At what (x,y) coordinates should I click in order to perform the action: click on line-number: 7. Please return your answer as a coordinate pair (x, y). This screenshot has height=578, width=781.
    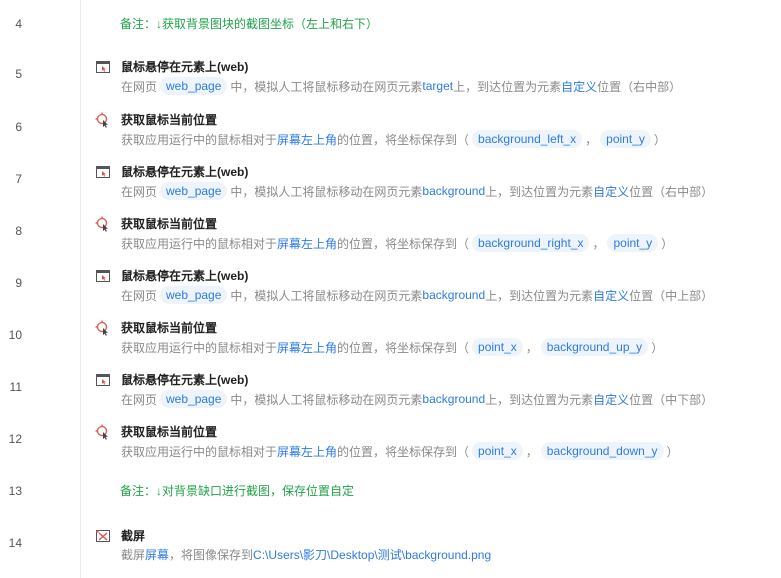
    Looking at the image, I should click on (18, 179).